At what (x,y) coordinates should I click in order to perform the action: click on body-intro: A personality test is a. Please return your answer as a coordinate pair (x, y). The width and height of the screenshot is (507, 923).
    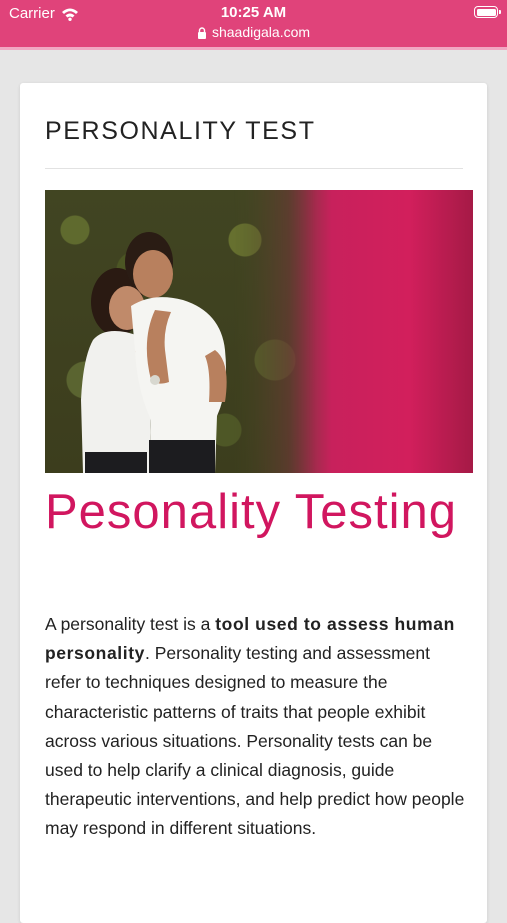
    Looking at the image, I should click on (130, 624).